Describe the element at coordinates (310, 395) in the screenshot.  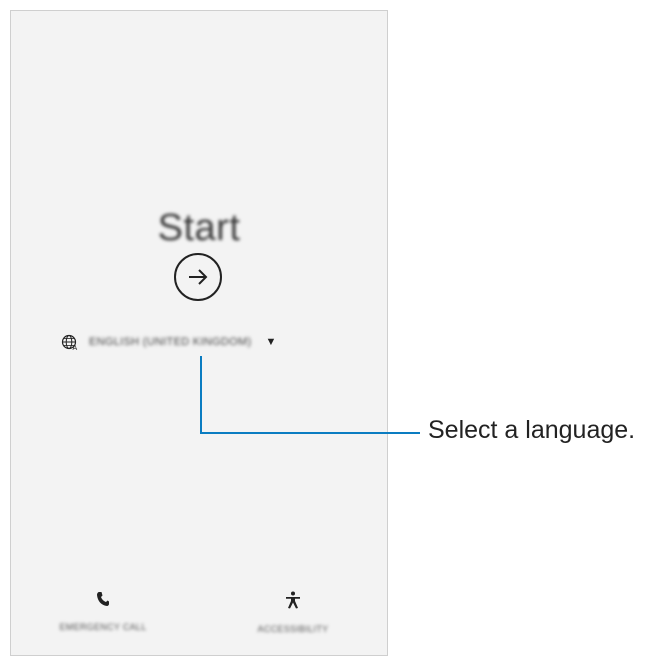
I see `callout-leader-line` at that location.